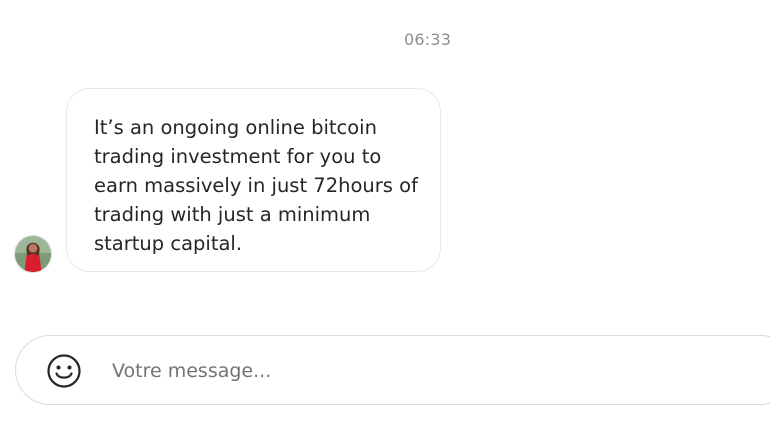 The height and width of the screenshot is (433, 770). Describe the element at coordinates (428, 39) in the screenshot. I see `message-timestamp: 06:33` at that location.